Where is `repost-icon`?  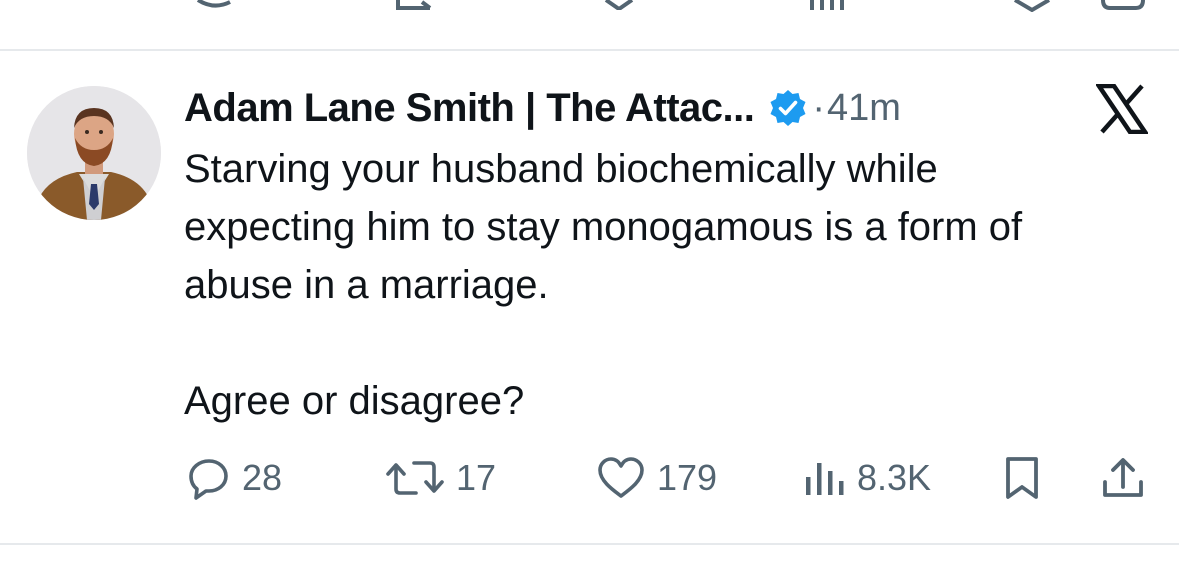
repost-icon is located at coordinates (415, 478).